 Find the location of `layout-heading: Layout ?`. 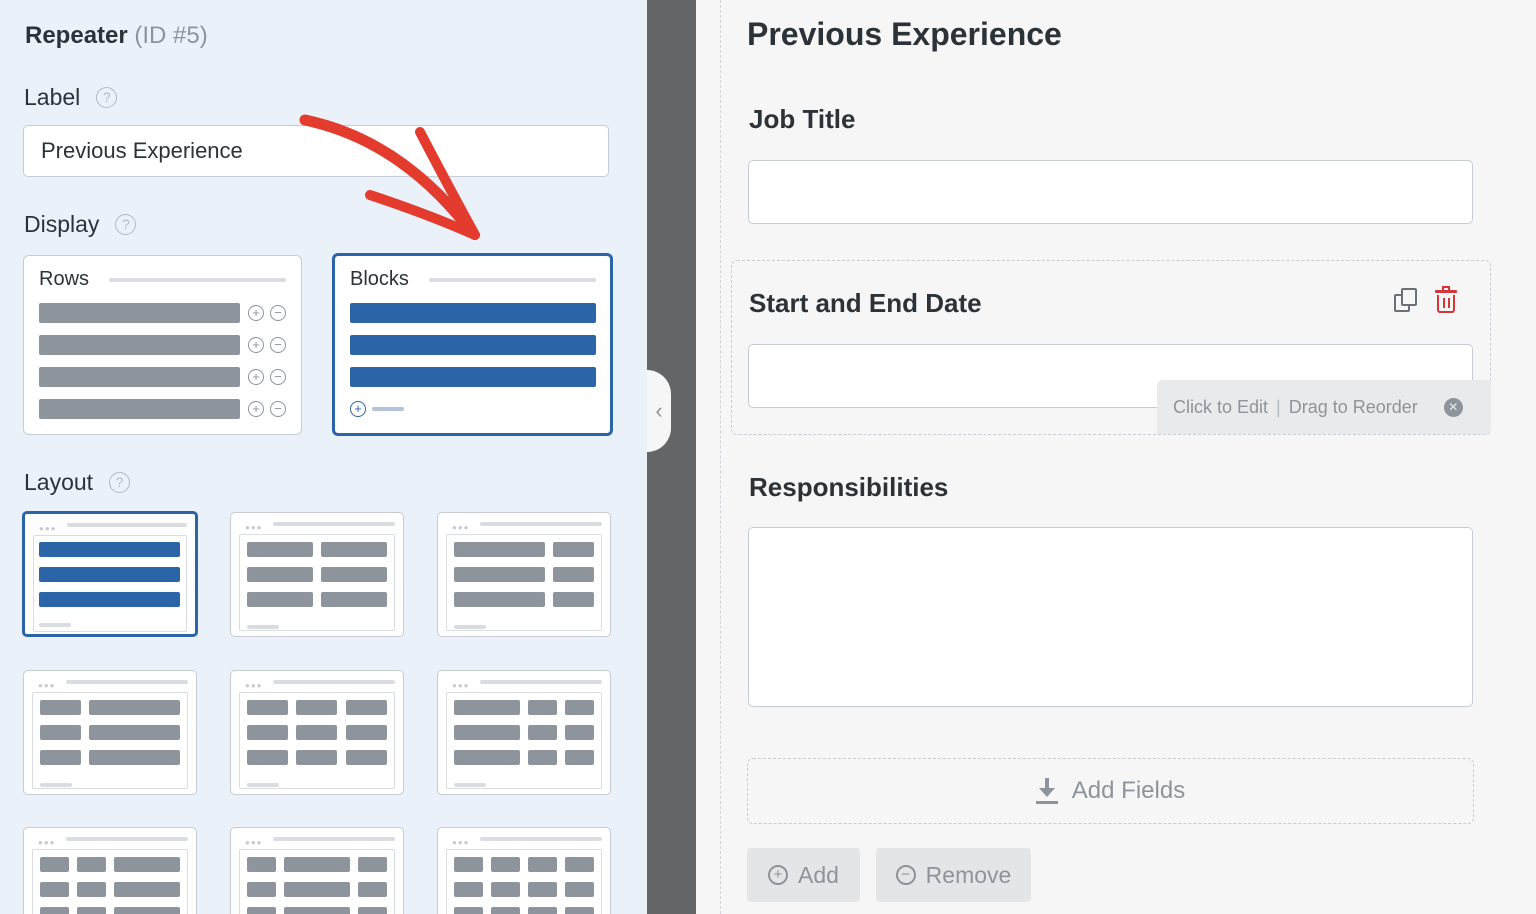

layout-heading: Layout ? is located at coordinates (77, 482).